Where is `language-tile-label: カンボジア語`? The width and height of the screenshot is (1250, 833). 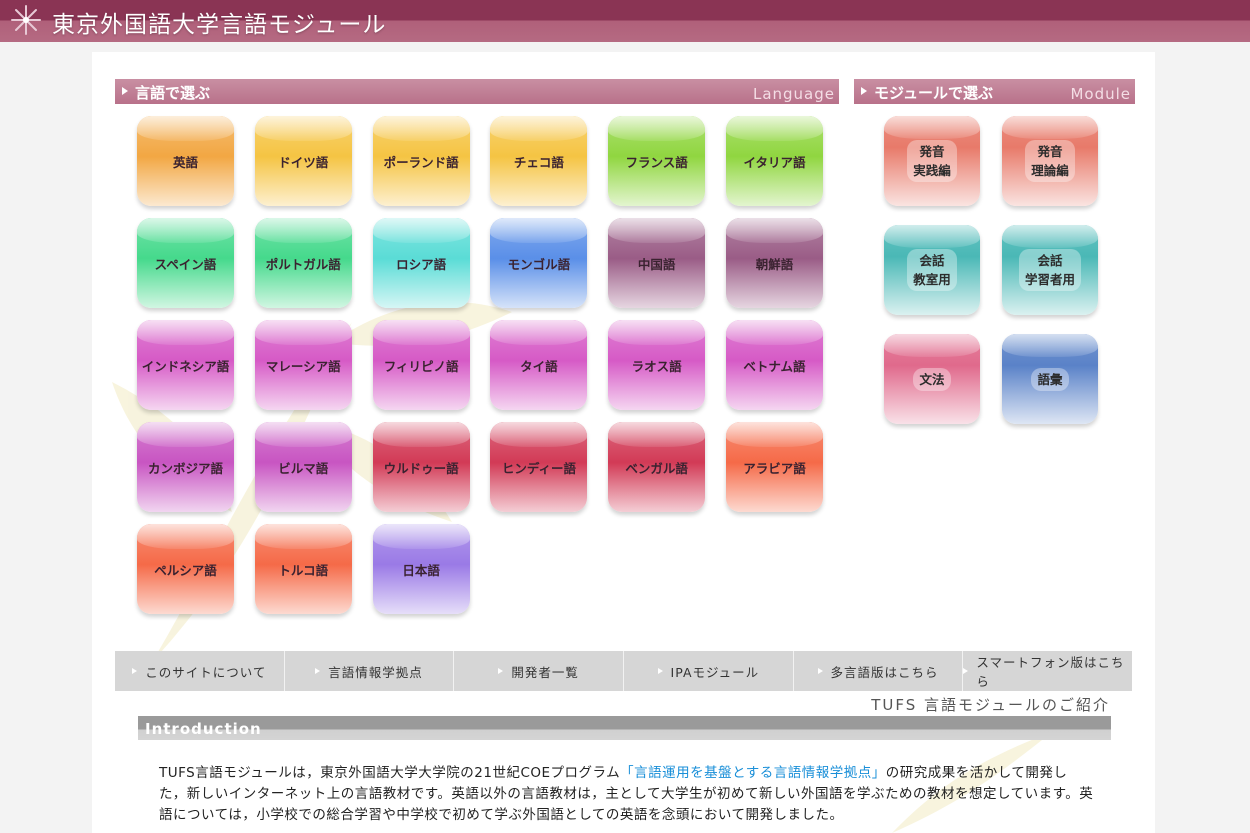 language-tile-label: カンボジア語 is located at coordinates (185, 468).